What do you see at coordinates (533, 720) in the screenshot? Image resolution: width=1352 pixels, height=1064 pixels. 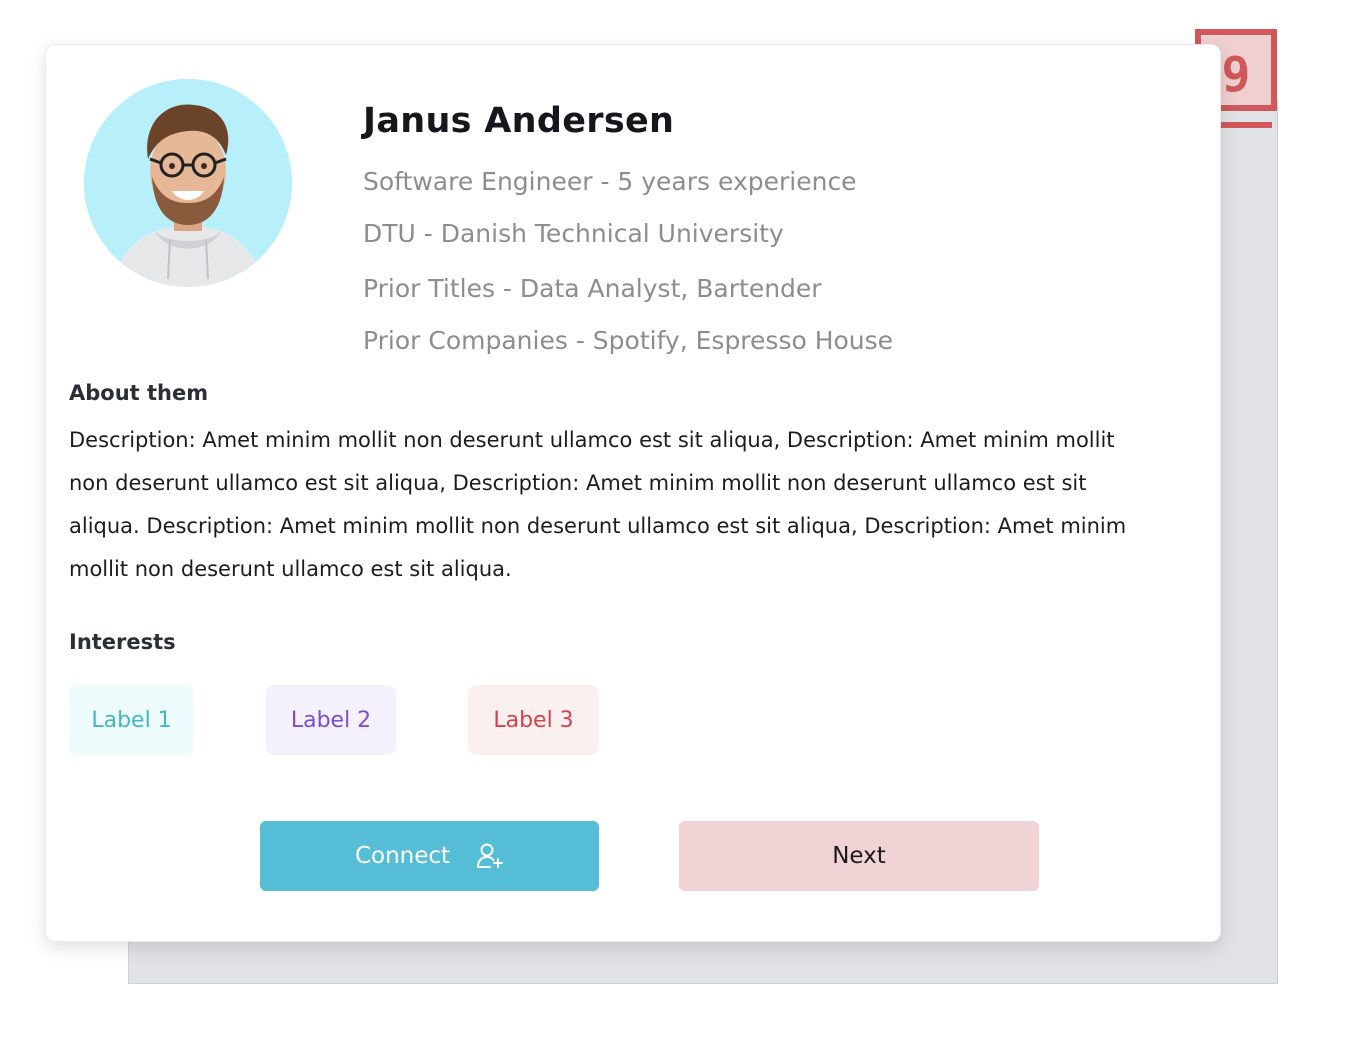 I see `interest-chip-3: Label 3` at bounding box center [533, 720].